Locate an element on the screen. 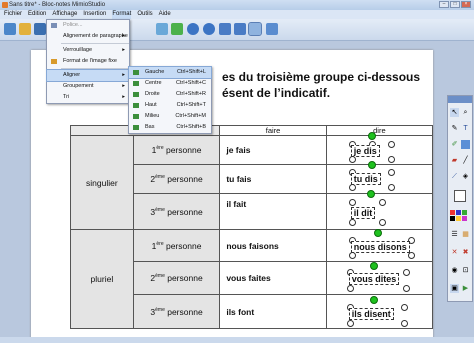 This screenshot has height=343, width=474. answer-textbox: il dit is located at coordinates (363, 213).